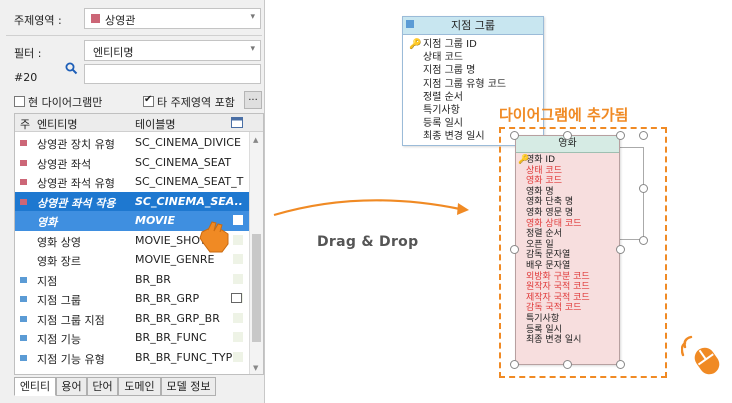 The height and width of the screenshot is (403, 732). I want to click on table-row: 상영관 좌석 작용 SC_CINEMA_SEA.., so click(132, 201).